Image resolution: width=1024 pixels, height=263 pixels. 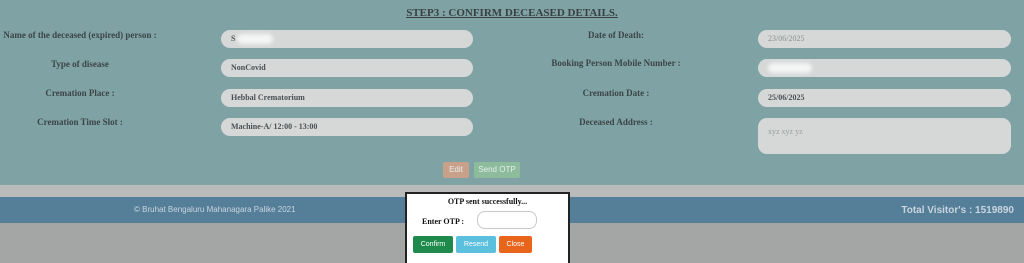 I want to click on name-label: Name of the deceased (expired) person :, so click(x=80, y=35).